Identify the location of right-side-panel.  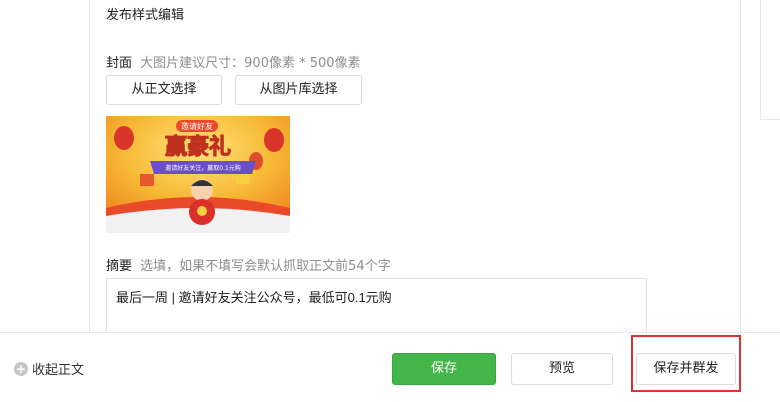
(770, 60).